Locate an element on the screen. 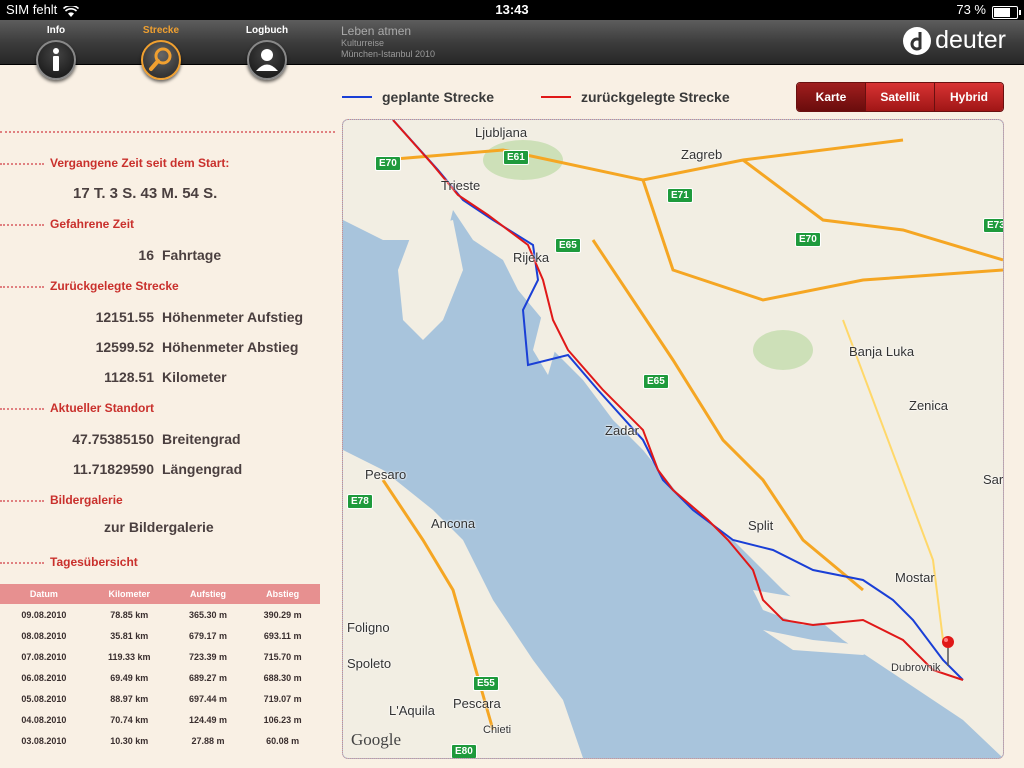  map-label: Spoleto is located at coordinates (369, 663).